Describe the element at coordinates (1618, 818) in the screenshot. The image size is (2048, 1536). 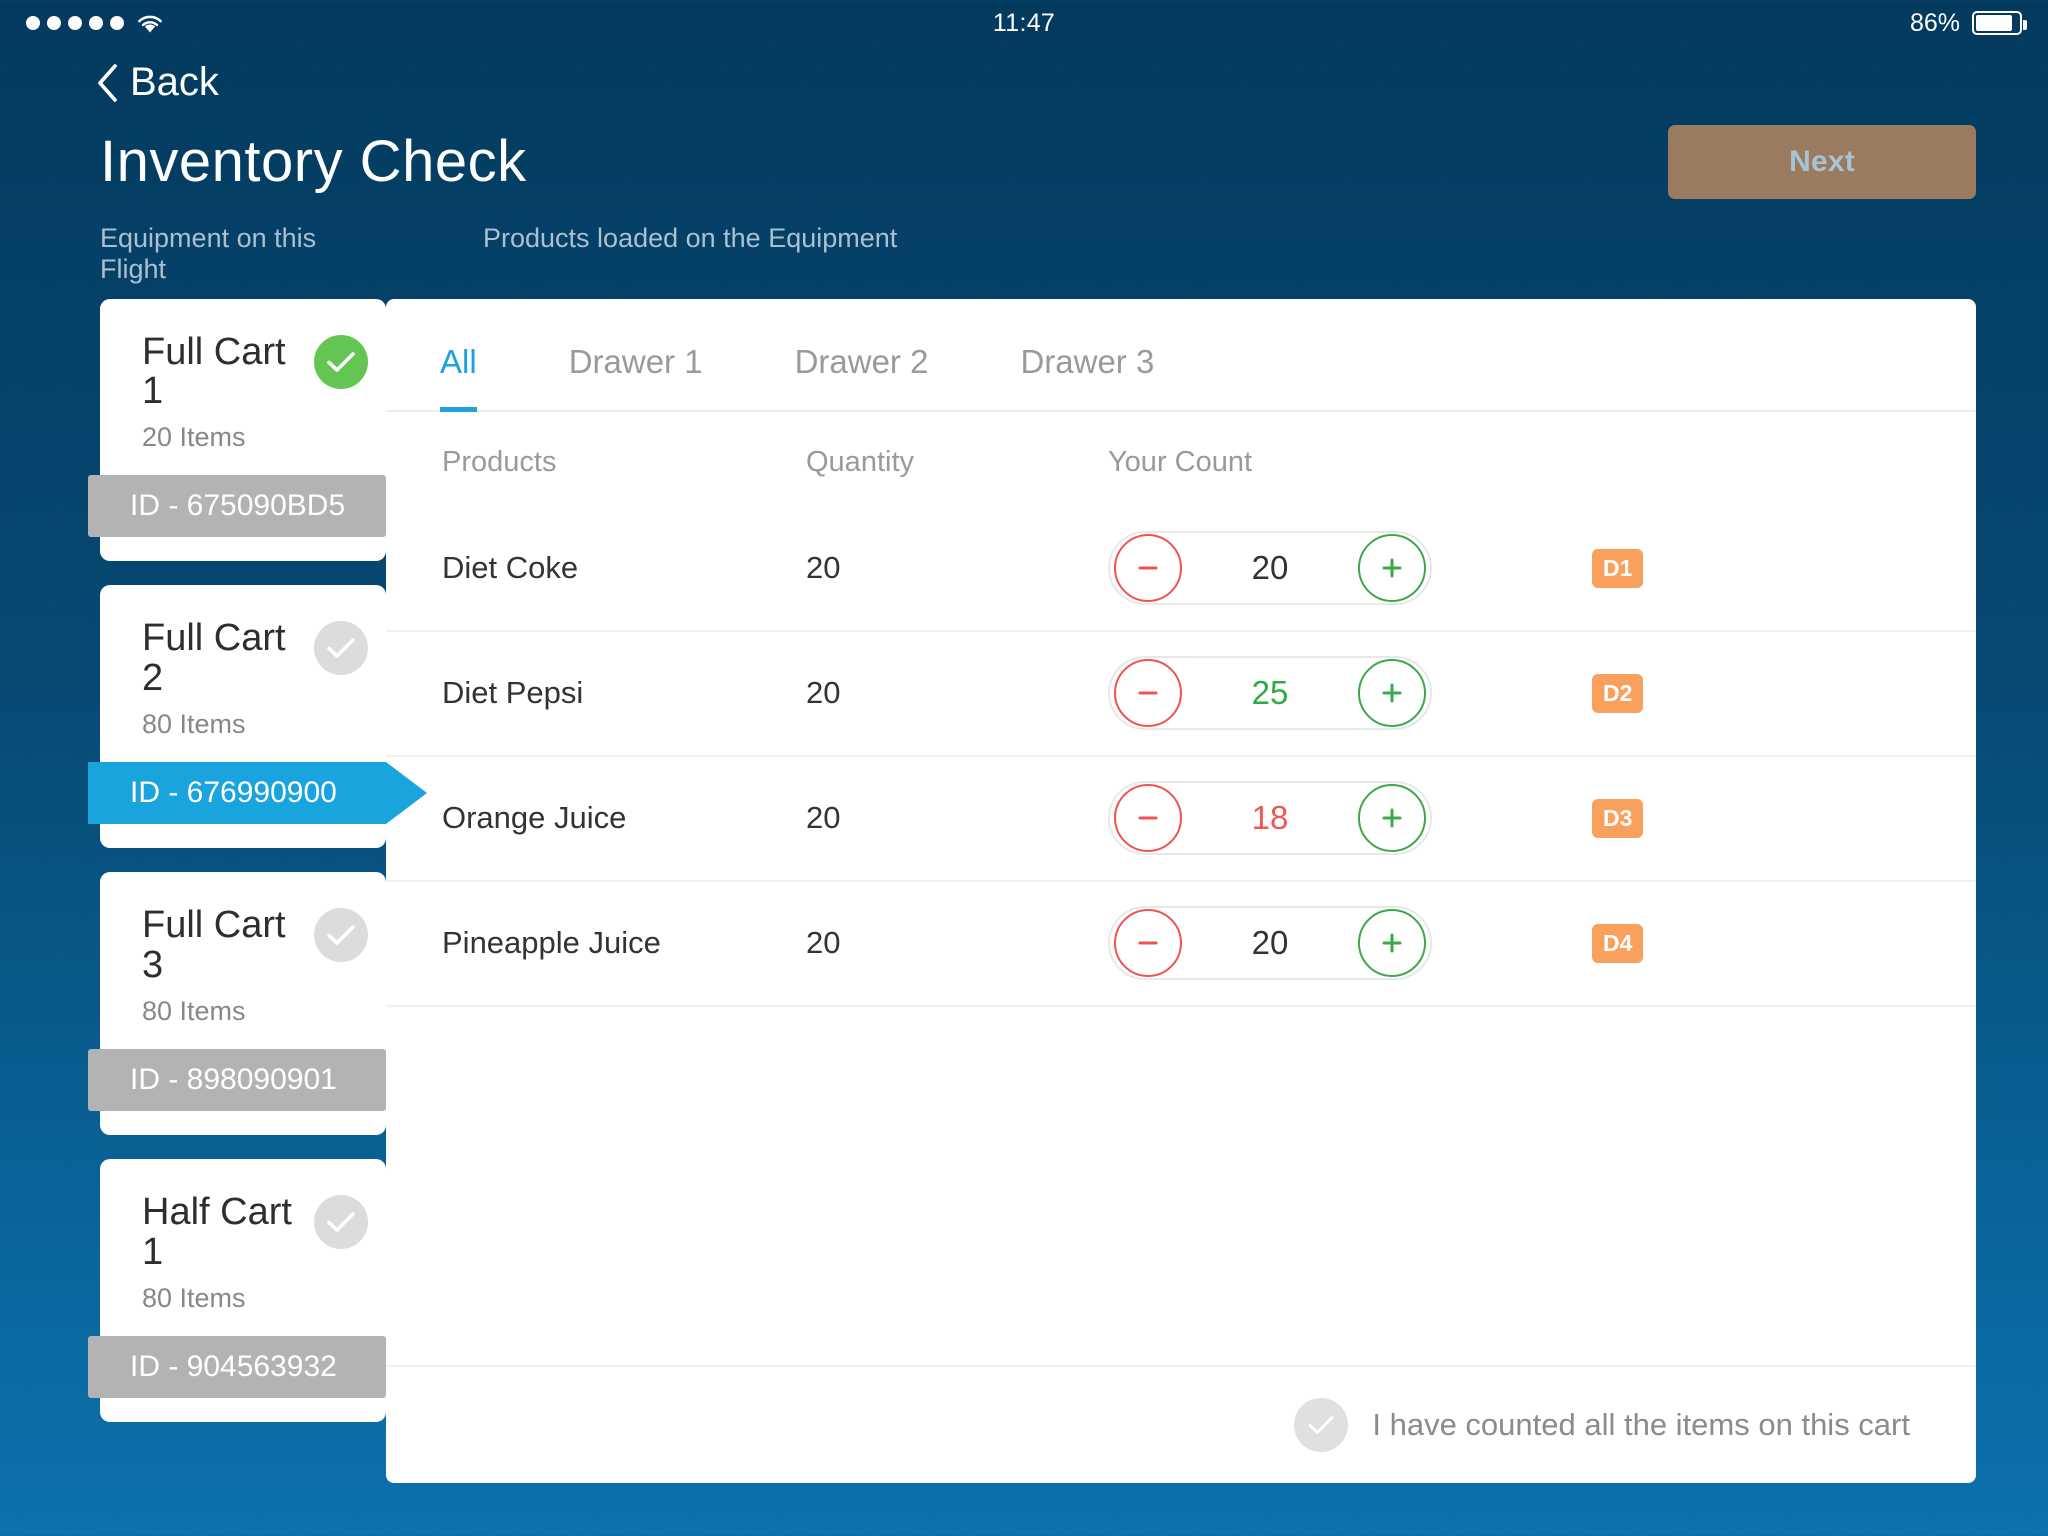
I see `drawer-badge: D3` at that location.